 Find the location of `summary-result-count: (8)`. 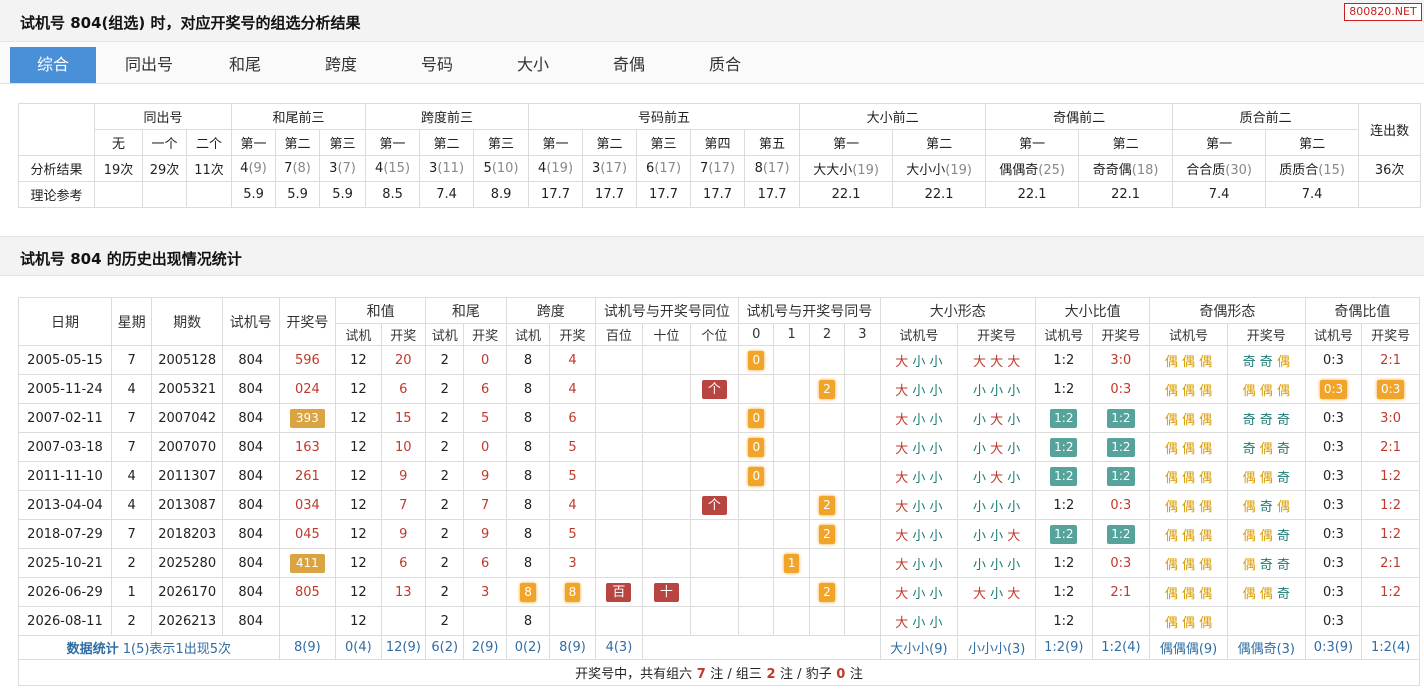

summary-result-count: (8) is located at coordinates (301, 168).